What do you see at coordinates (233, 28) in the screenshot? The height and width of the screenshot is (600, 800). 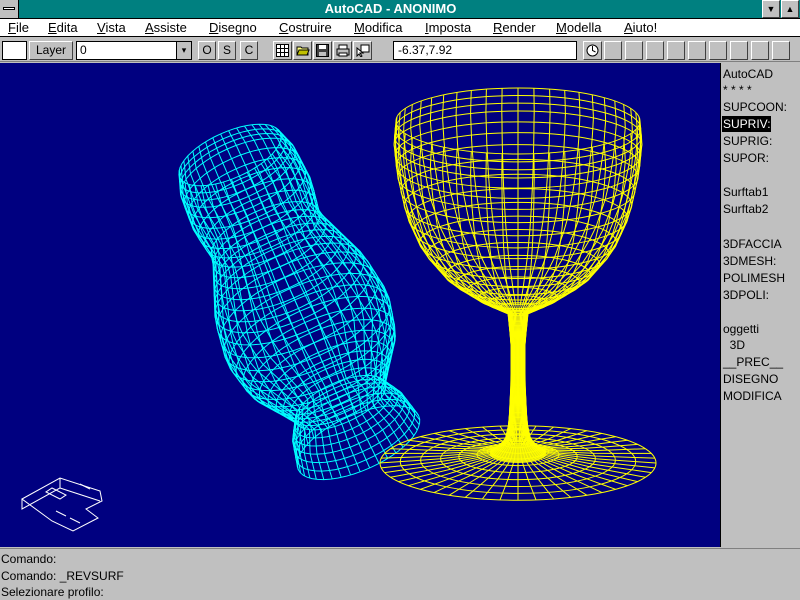 I see `menu-disegno: Disegno` at bounding box center [233, 28].